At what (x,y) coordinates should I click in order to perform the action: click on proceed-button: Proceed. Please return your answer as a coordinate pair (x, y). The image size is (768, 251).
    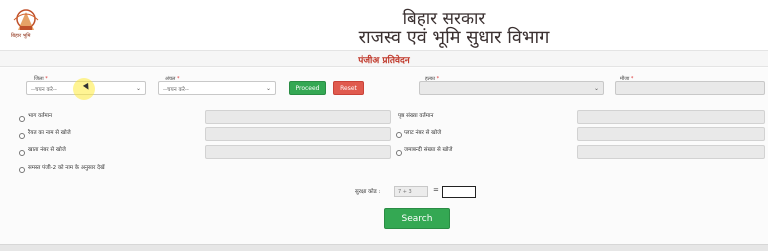
    Looking at the image, I should click on (307, 88).